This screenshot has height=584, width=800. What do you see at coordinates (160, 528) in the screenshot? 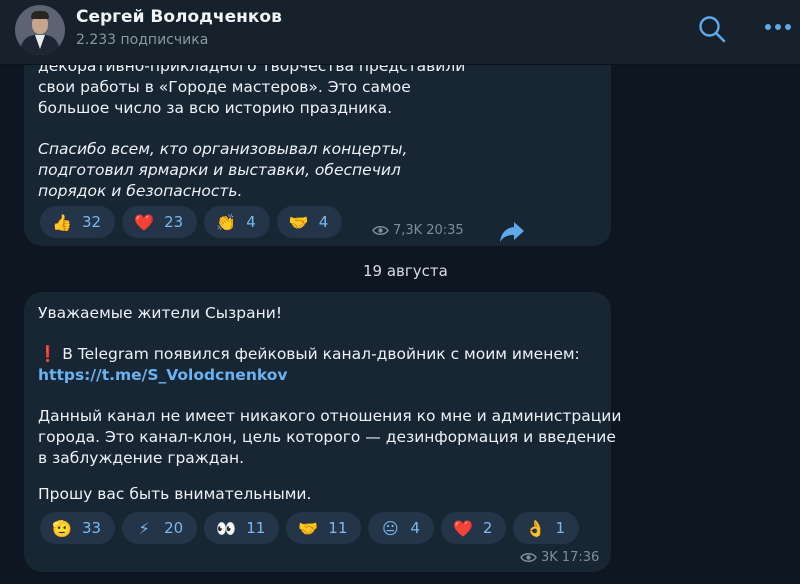
I see `reaction-lightning: ⚡ 20` at bounding box center [160, 528].